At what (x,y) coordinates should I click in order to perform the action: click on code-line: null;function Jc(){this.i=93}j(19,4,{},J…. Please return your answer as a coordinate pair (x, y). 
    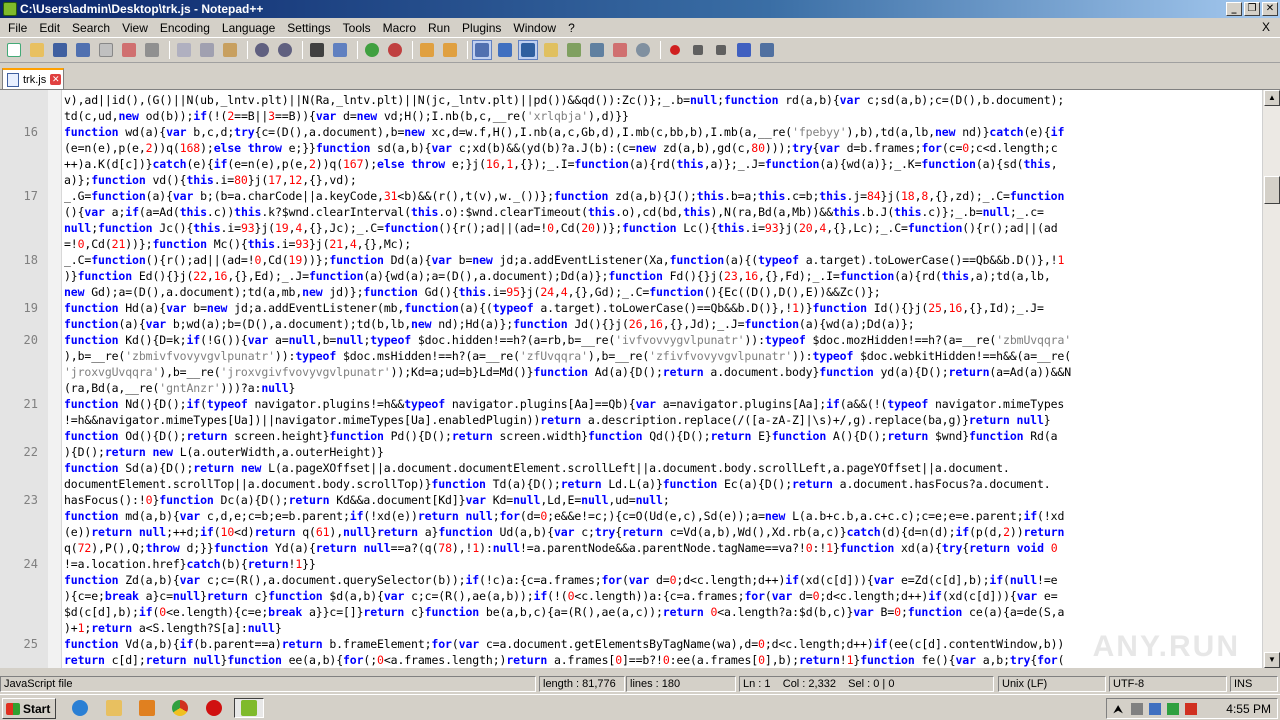
    Looking at the image, I should click on (661, 228).